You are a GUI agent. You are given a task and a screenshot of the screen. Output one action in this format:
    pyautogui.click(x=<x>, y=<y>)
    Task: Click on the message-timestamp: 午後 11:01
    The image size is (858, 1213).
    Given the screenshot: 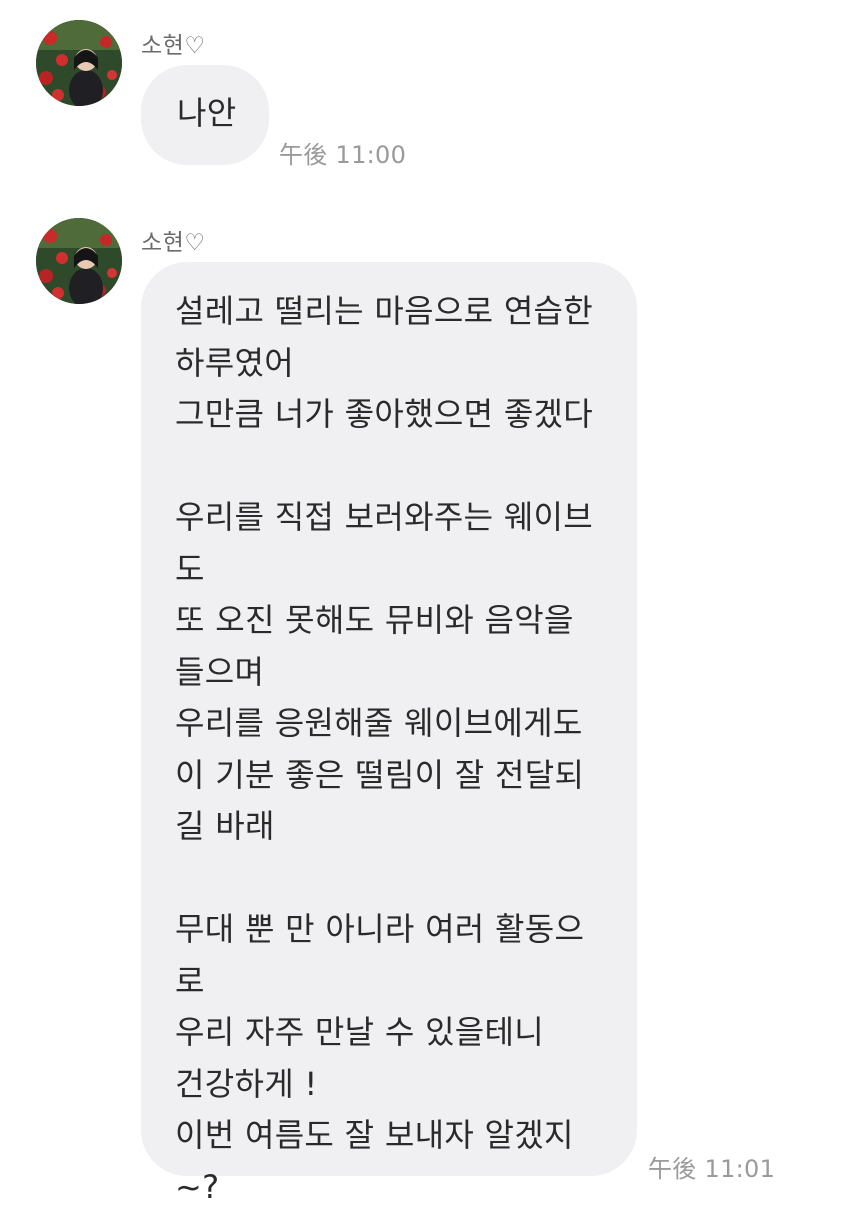 What is the action you would take?
    pyautogui.click(x=712, y=1169)
    